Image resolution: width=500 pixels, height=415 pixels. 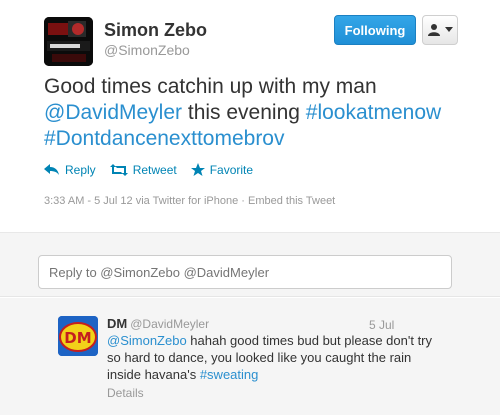 What do you see at coordinates (118, 170) in the screenshot?
I see `retweet-icon` at bounding box center [118, 170].